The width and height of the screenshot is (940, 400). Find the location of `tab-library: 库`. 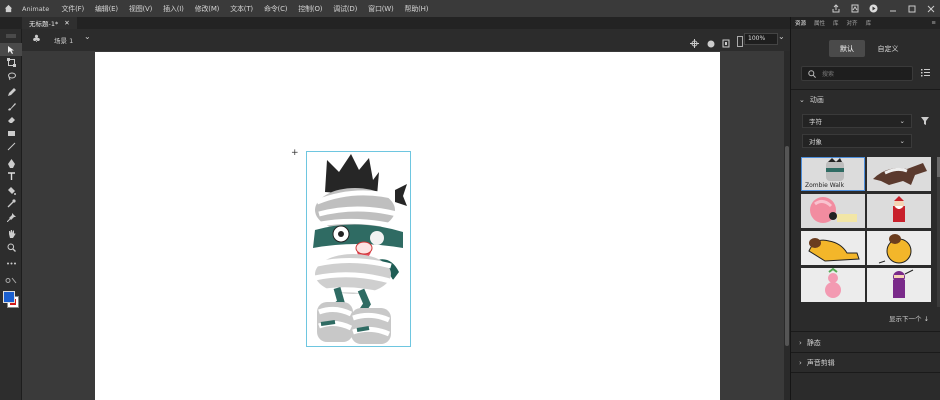

tab-library: 库 is located at coordinates (836, 23).